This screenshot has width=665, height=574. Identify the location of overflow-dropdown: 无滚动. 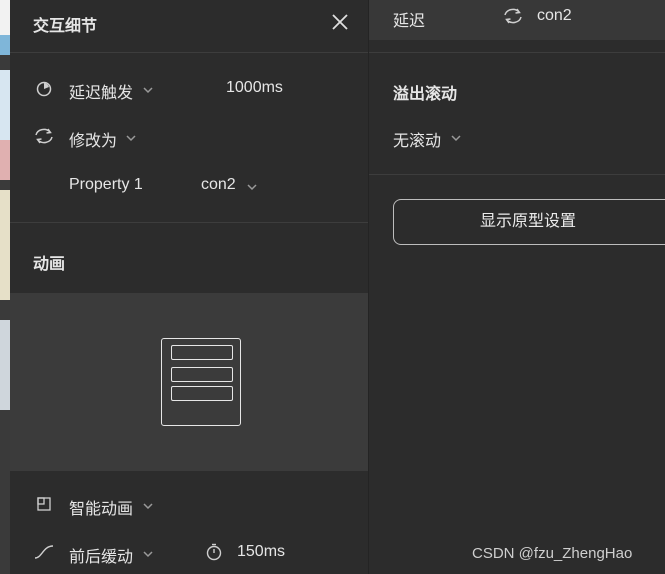
(433, 138).